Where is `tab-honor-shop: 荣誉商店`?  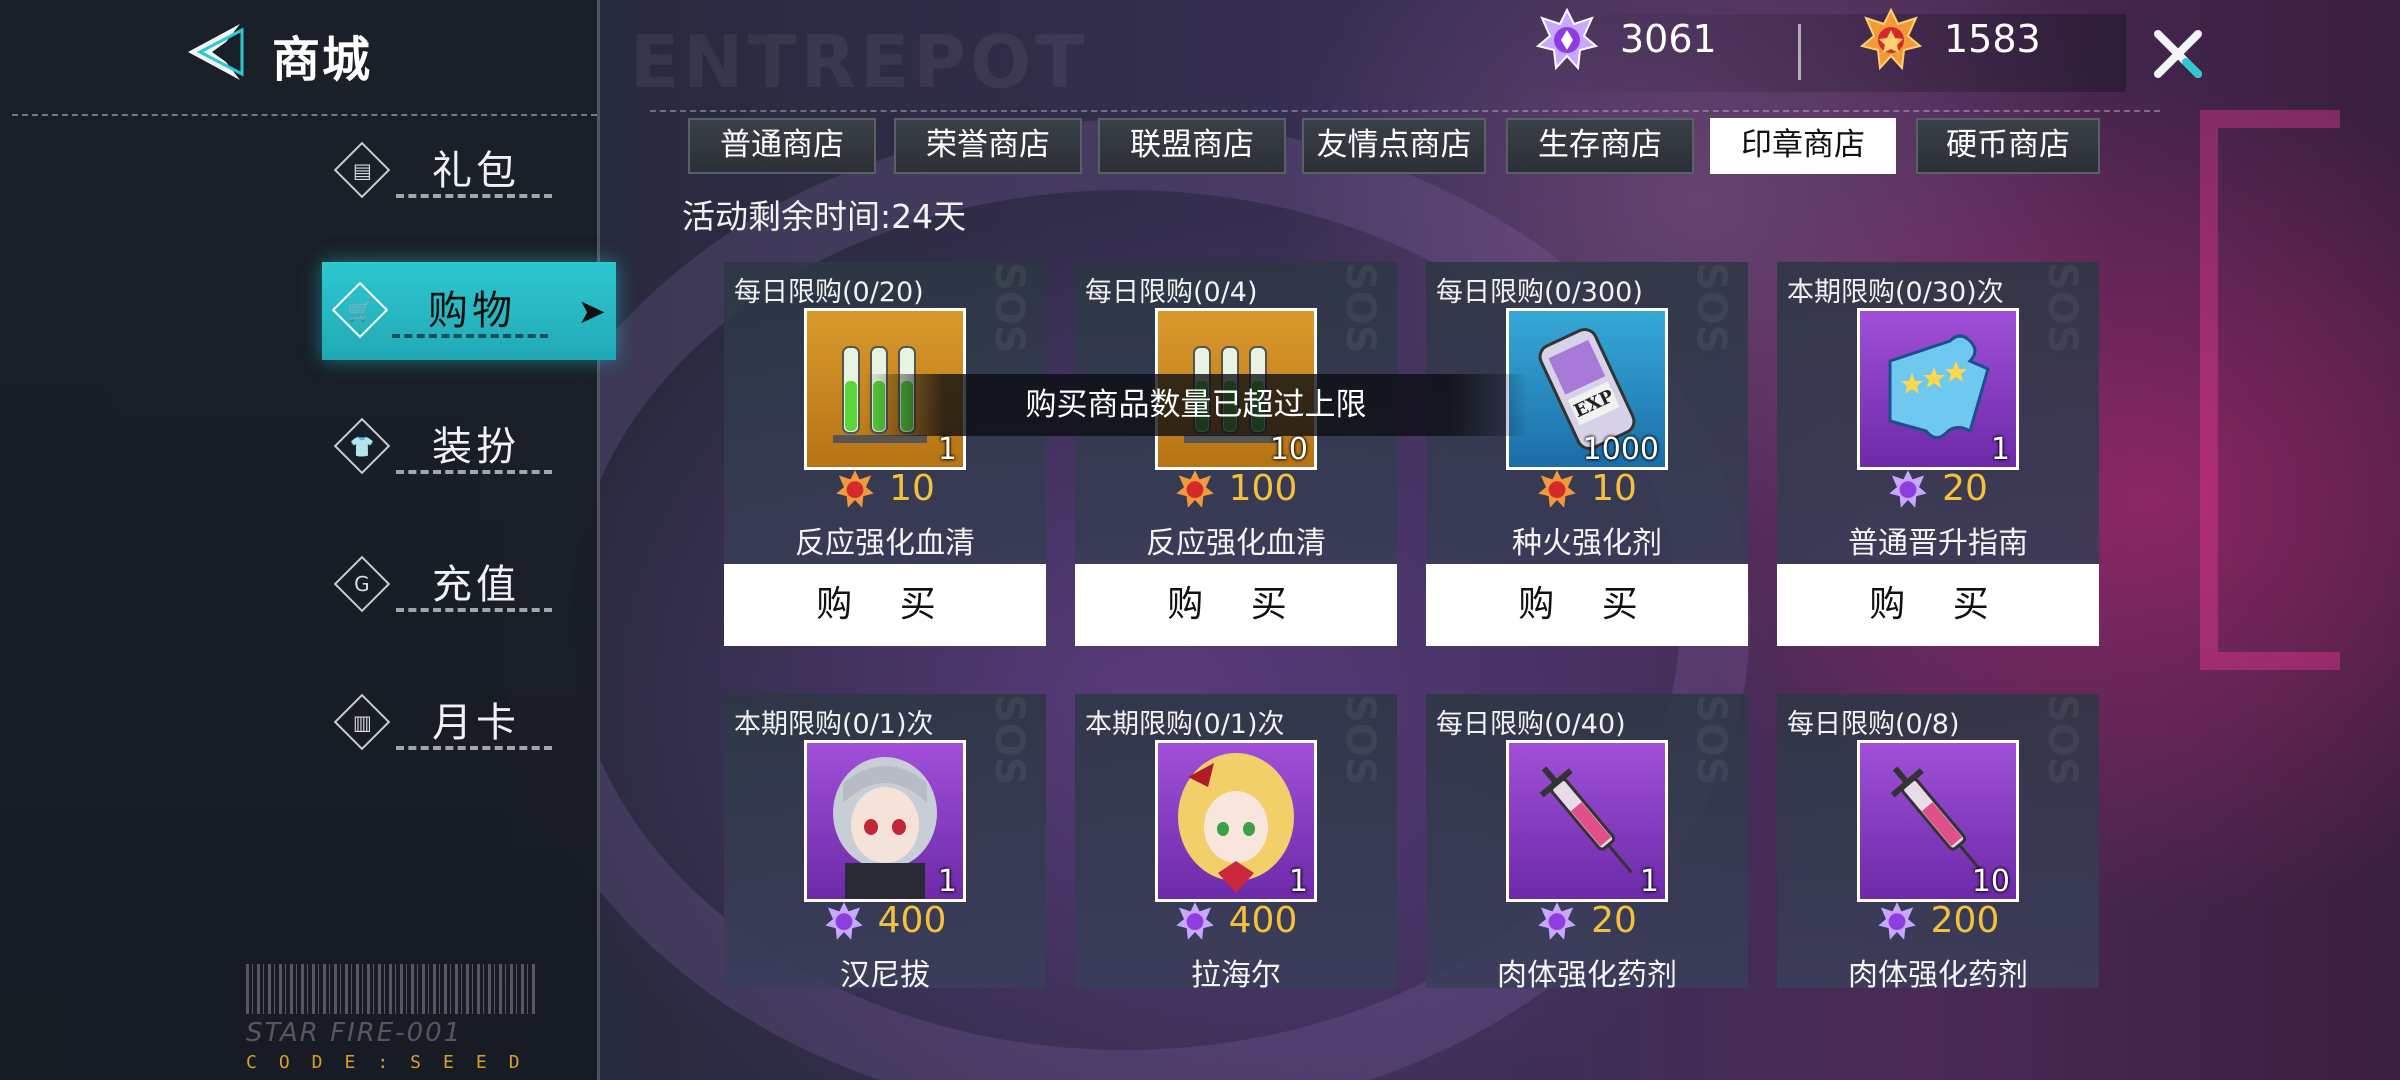 tab-honor-shop: 荣誉商店 is located at coordinates (988, 146).